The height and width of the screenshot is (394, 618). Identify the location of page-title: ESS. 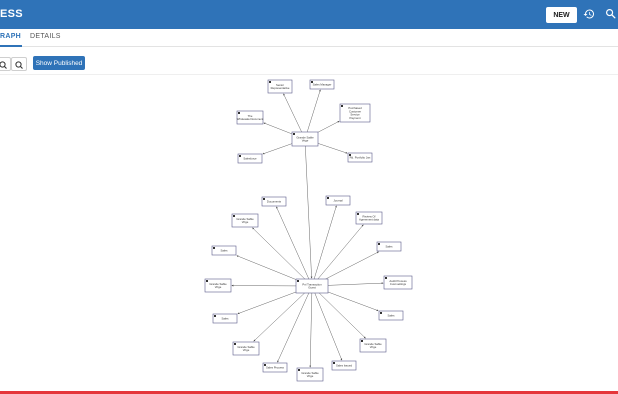
(11, 14).